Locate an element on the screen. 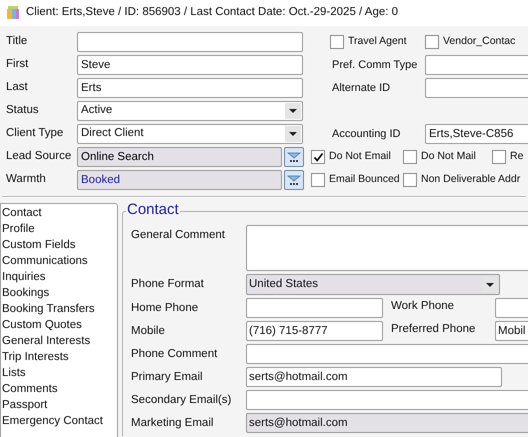 The height and width of the screenshot is (437, 528). text-field: Steve is located at coordinates (190, 65).